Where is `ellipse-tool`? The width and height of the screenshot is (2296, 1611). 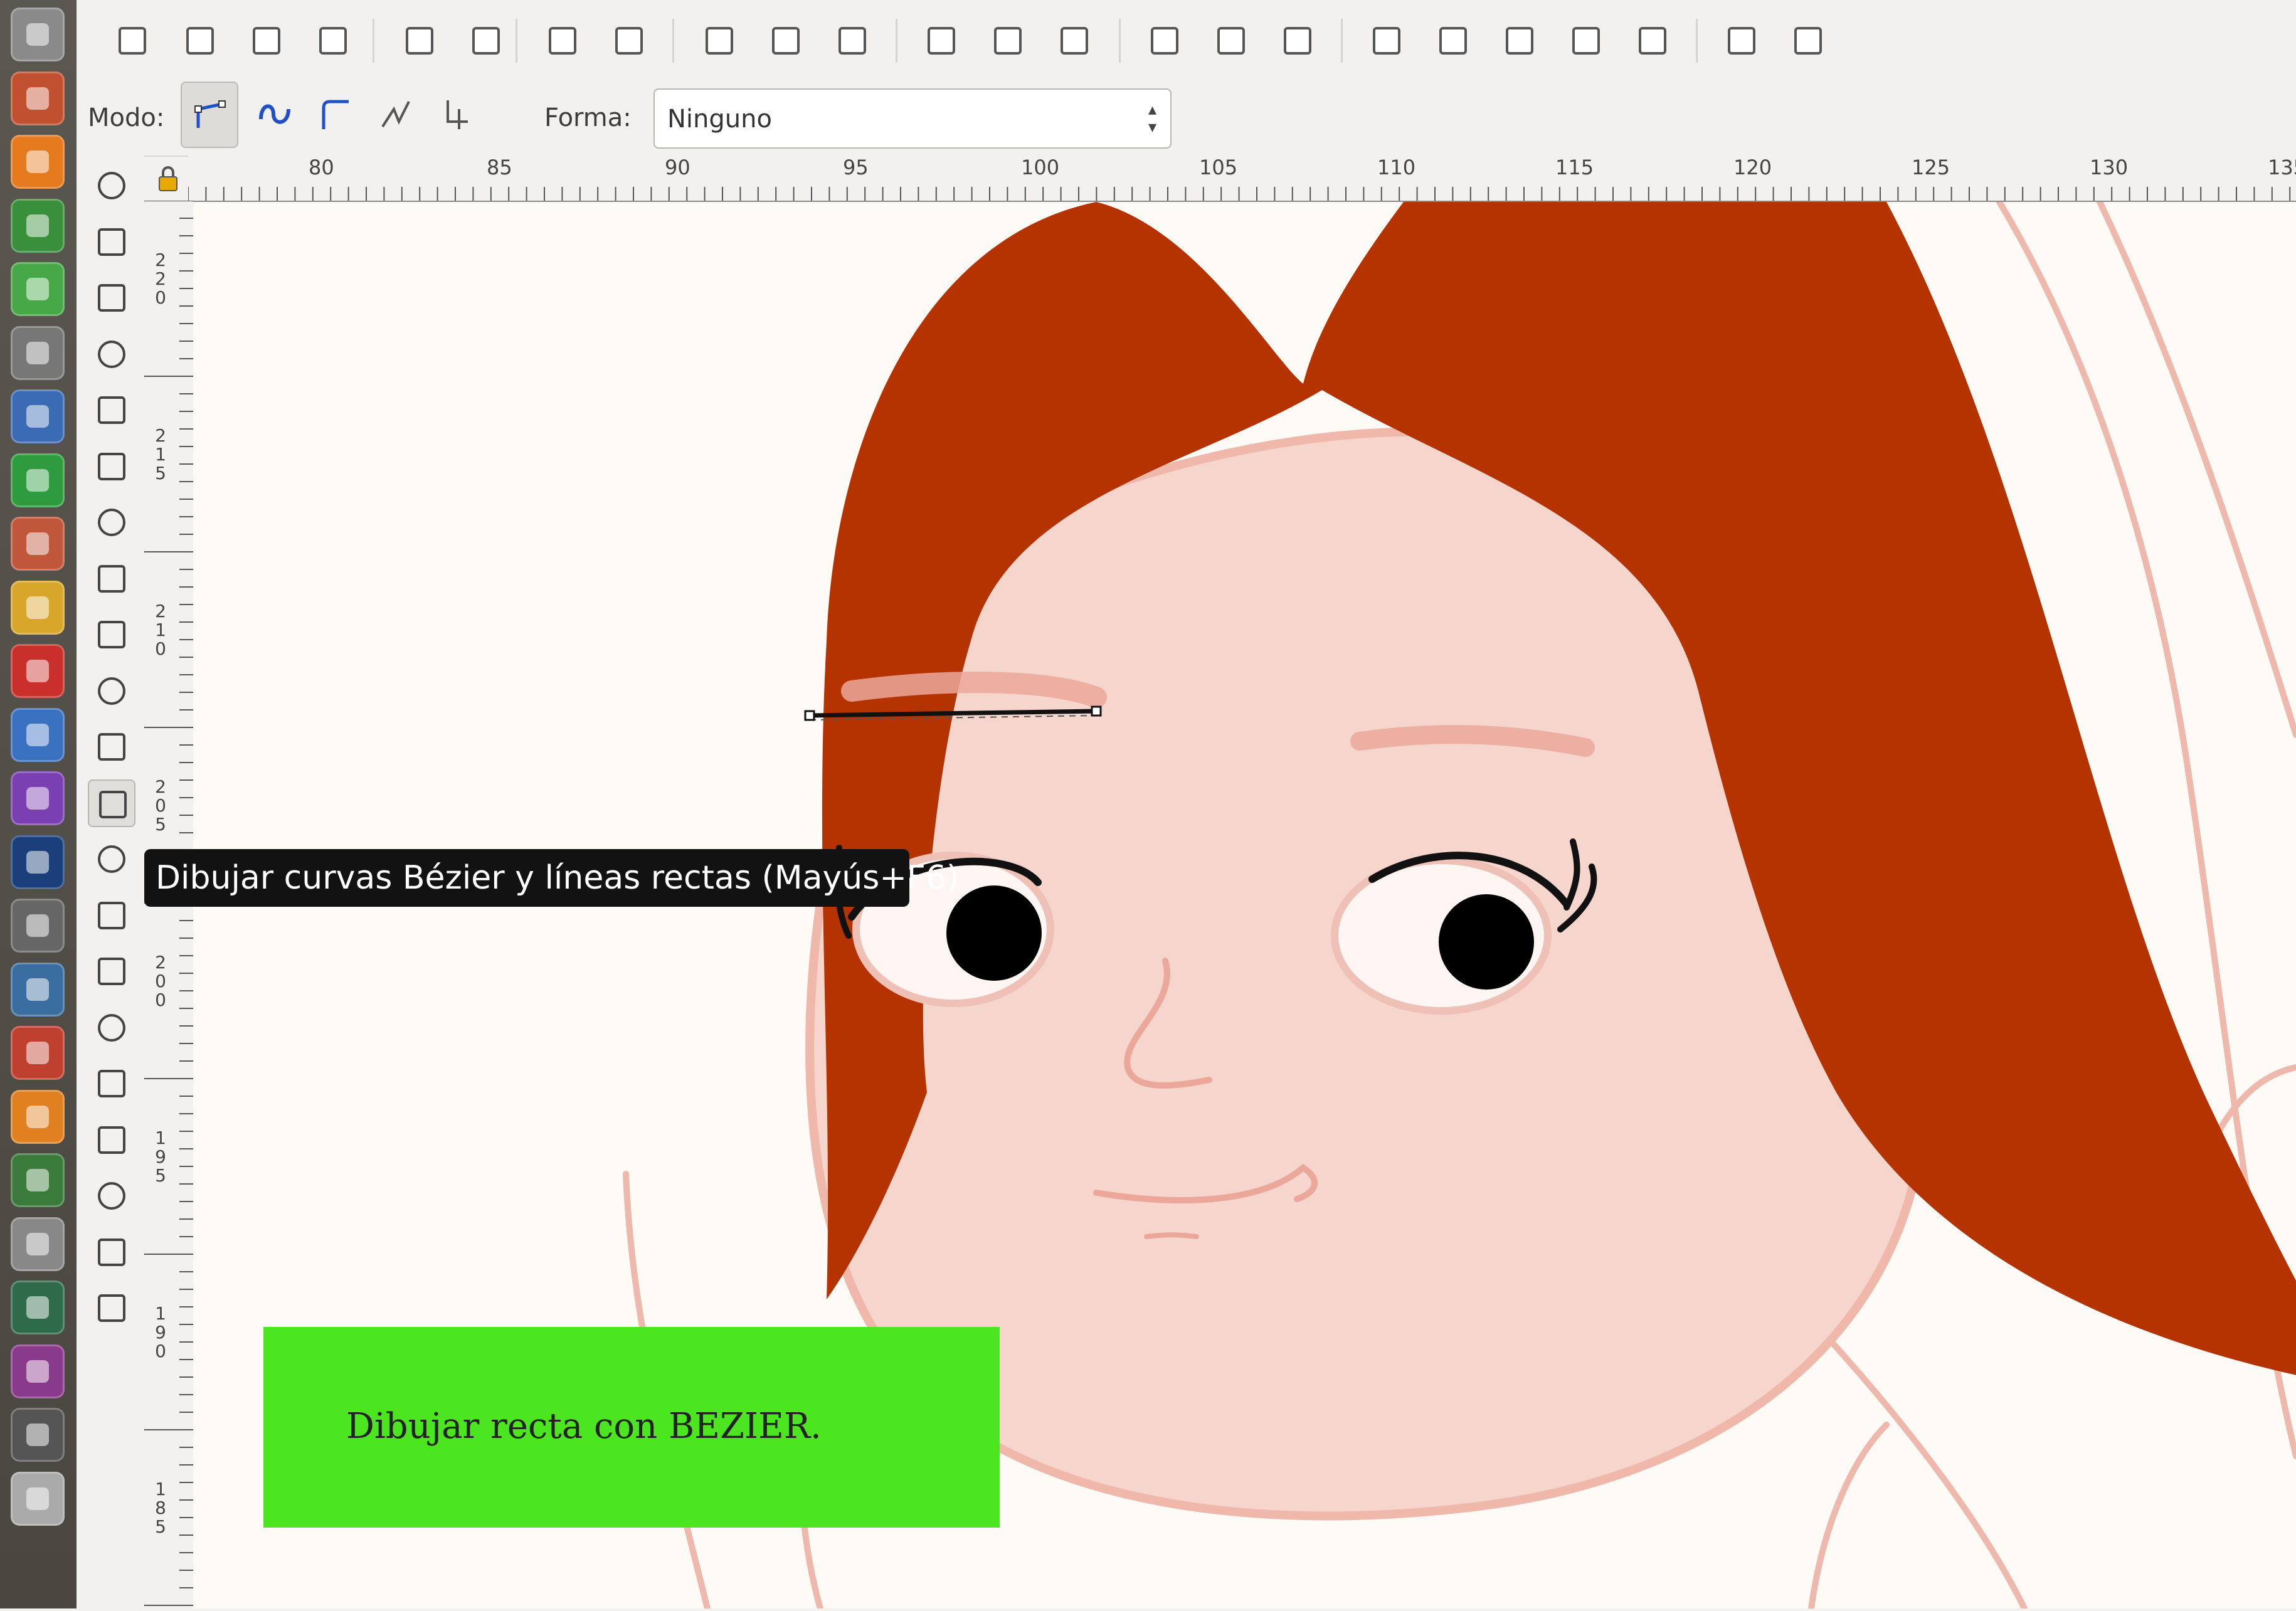
ellipse-tool is located at coordinates (111, 579).